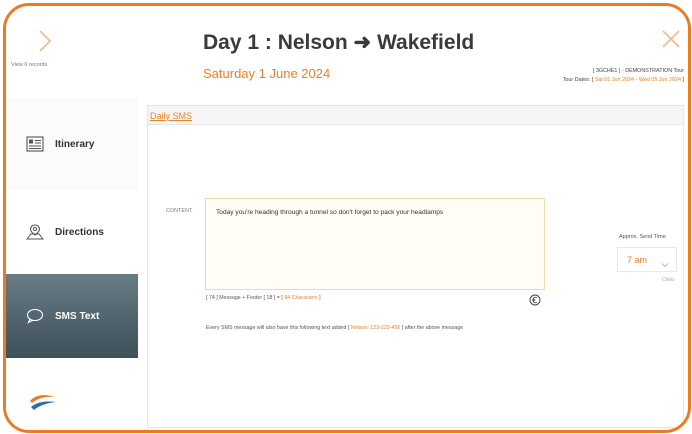 This screenshot has height=434, width=692. Describe the element at coordinates (320, 298) in the screenshot. I see `counter-suffix: ]` at that location.